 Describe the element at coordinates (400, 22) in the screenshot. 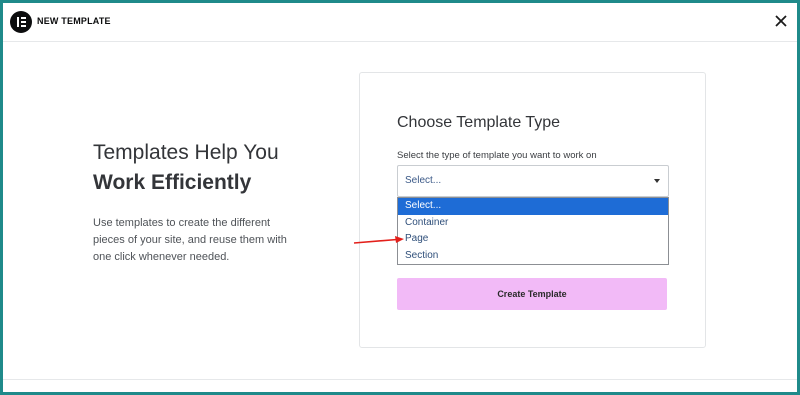

I see `modal-header: NEW TEMPLATE` at that location.